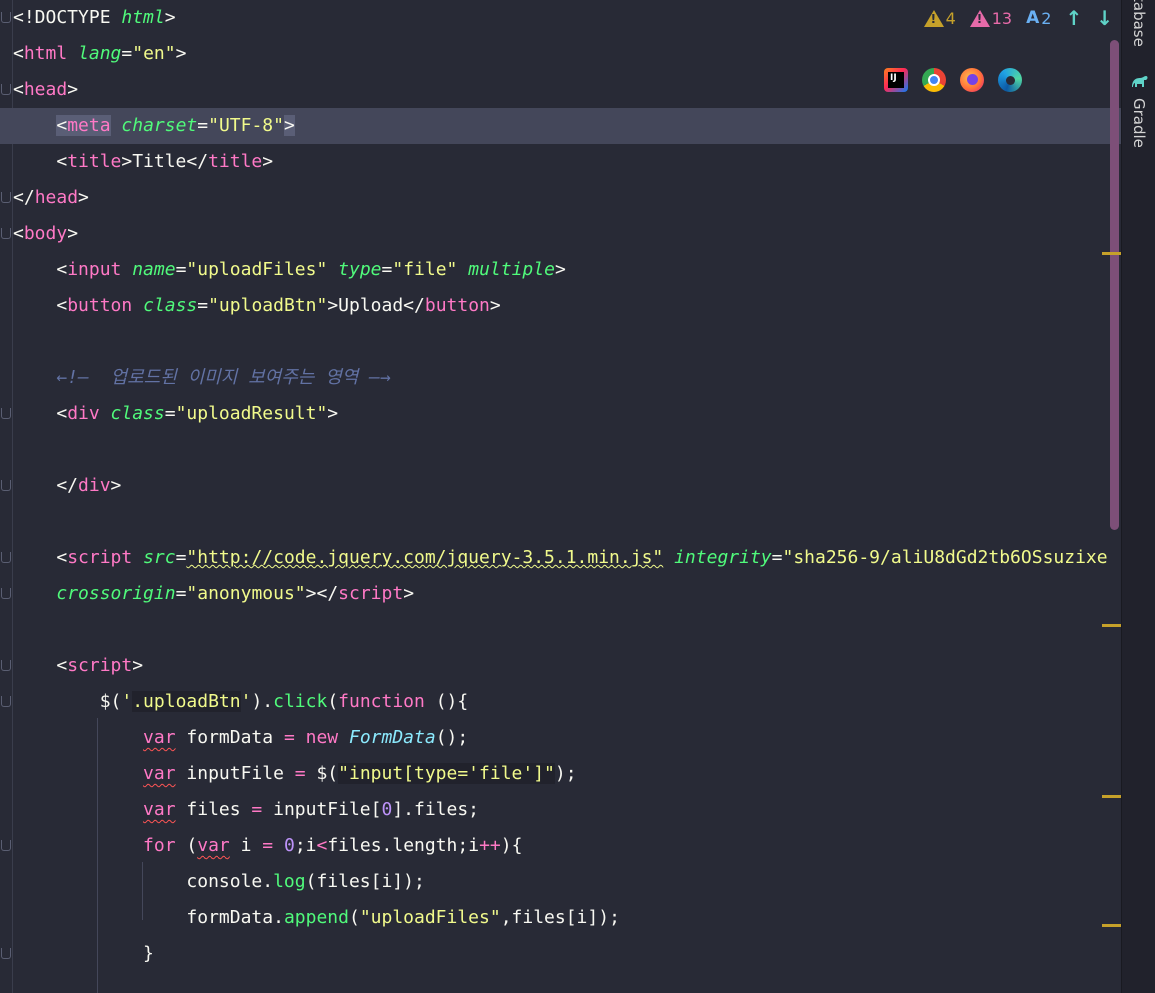  What do you see at coordinates (365, 881) in the screenshot?
I see `code-token: (files[i]);` at bounding box center [365, 881].